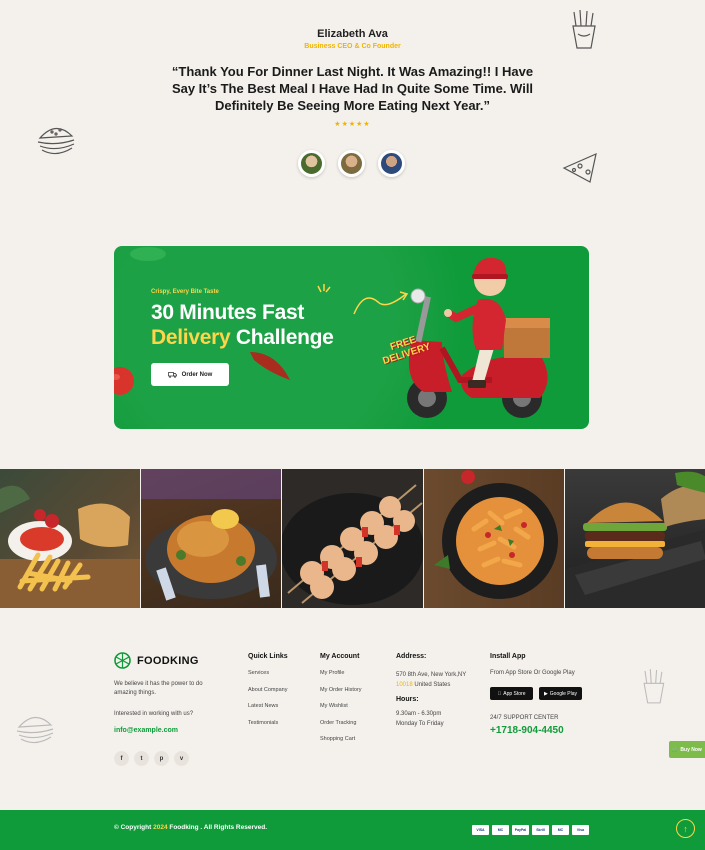  What do you see at coordinates (563, 693) in the screenshot?
I see `google-play-label: Google Play` at bounding box center [563, 693].